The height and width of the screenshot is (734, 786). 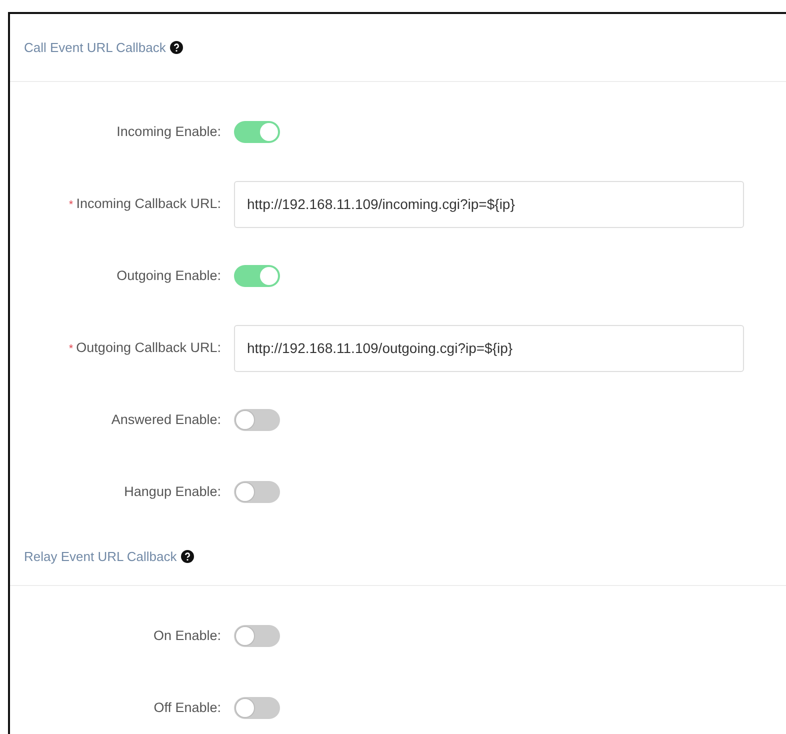 I want to click on url-input-field: http://192.168.11.109/outgoing.cgi?ip=${ip}, so click(x=489, y=348).